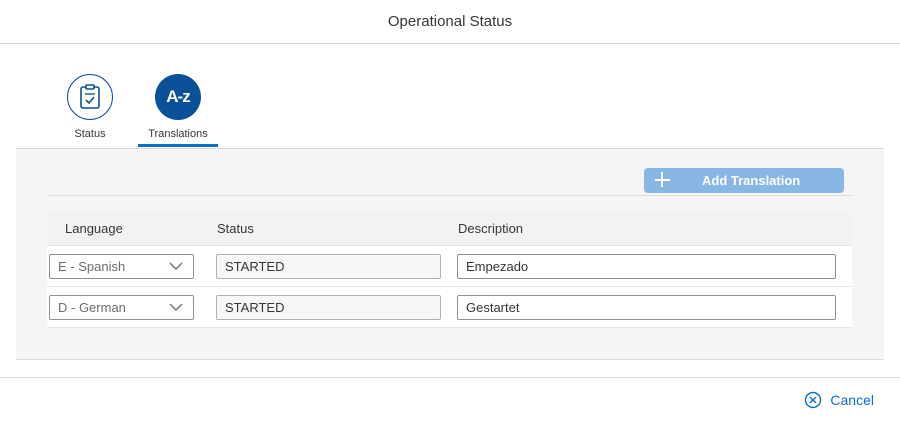 The image size is (900, 421). I want to click on tab-status: Status, so click(90, 107).